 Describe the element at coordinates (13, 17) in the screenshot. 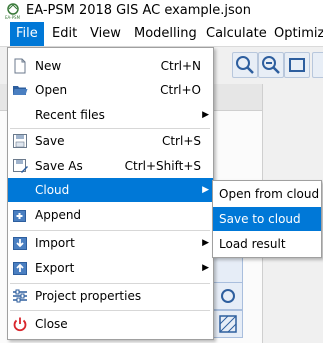

I see `svg-text: EA-PSM` at that location.